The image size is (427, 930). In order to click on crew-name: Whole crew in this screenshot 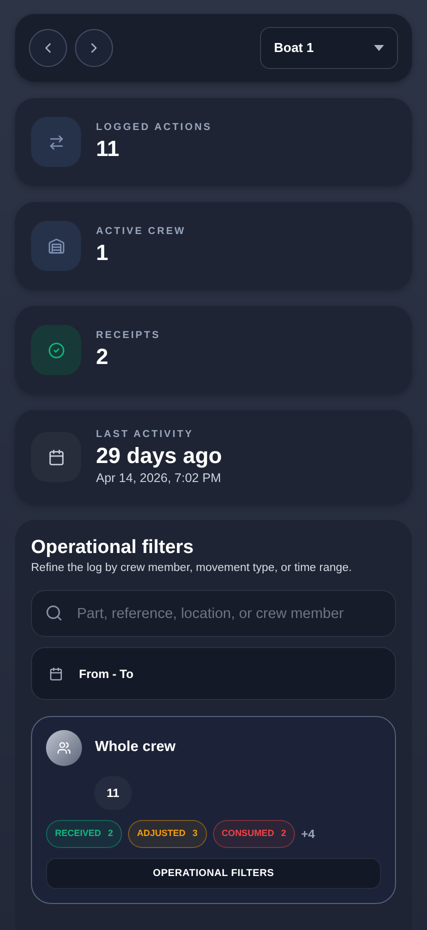, I will do `click(135, 748)`.